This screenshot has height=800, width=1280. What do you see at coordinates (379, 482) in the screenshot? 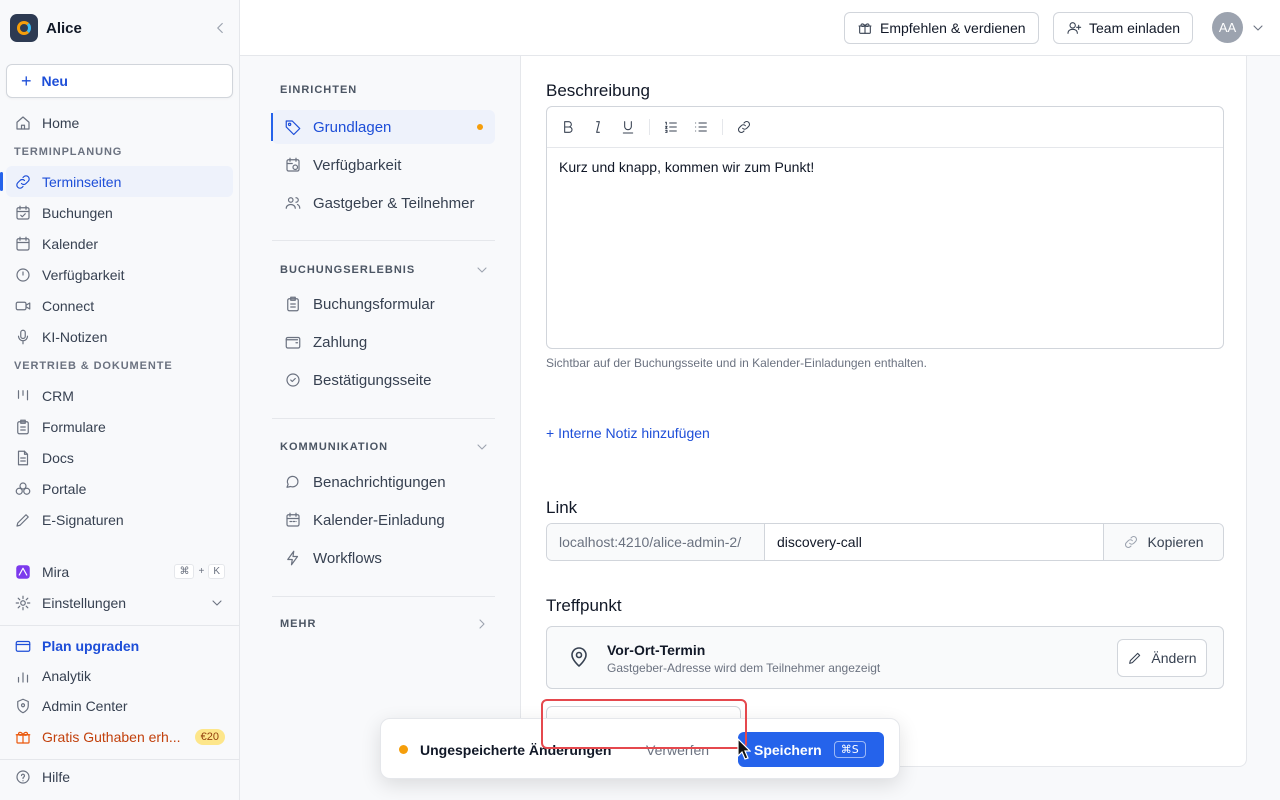
I see `settings-item-label: Benachrichtigungen` at bounding box center [379, 482].